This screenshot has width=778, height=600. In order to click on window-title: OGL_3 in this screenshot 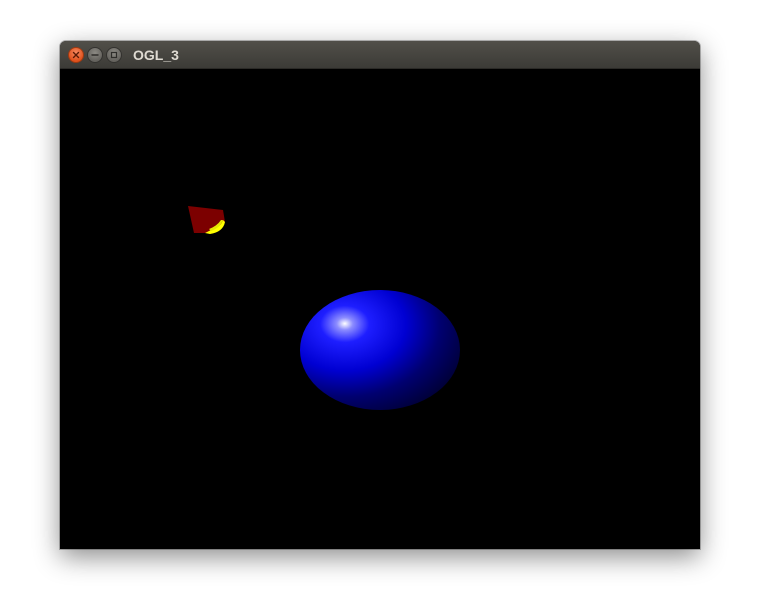, I will do `click(156, 55)`.